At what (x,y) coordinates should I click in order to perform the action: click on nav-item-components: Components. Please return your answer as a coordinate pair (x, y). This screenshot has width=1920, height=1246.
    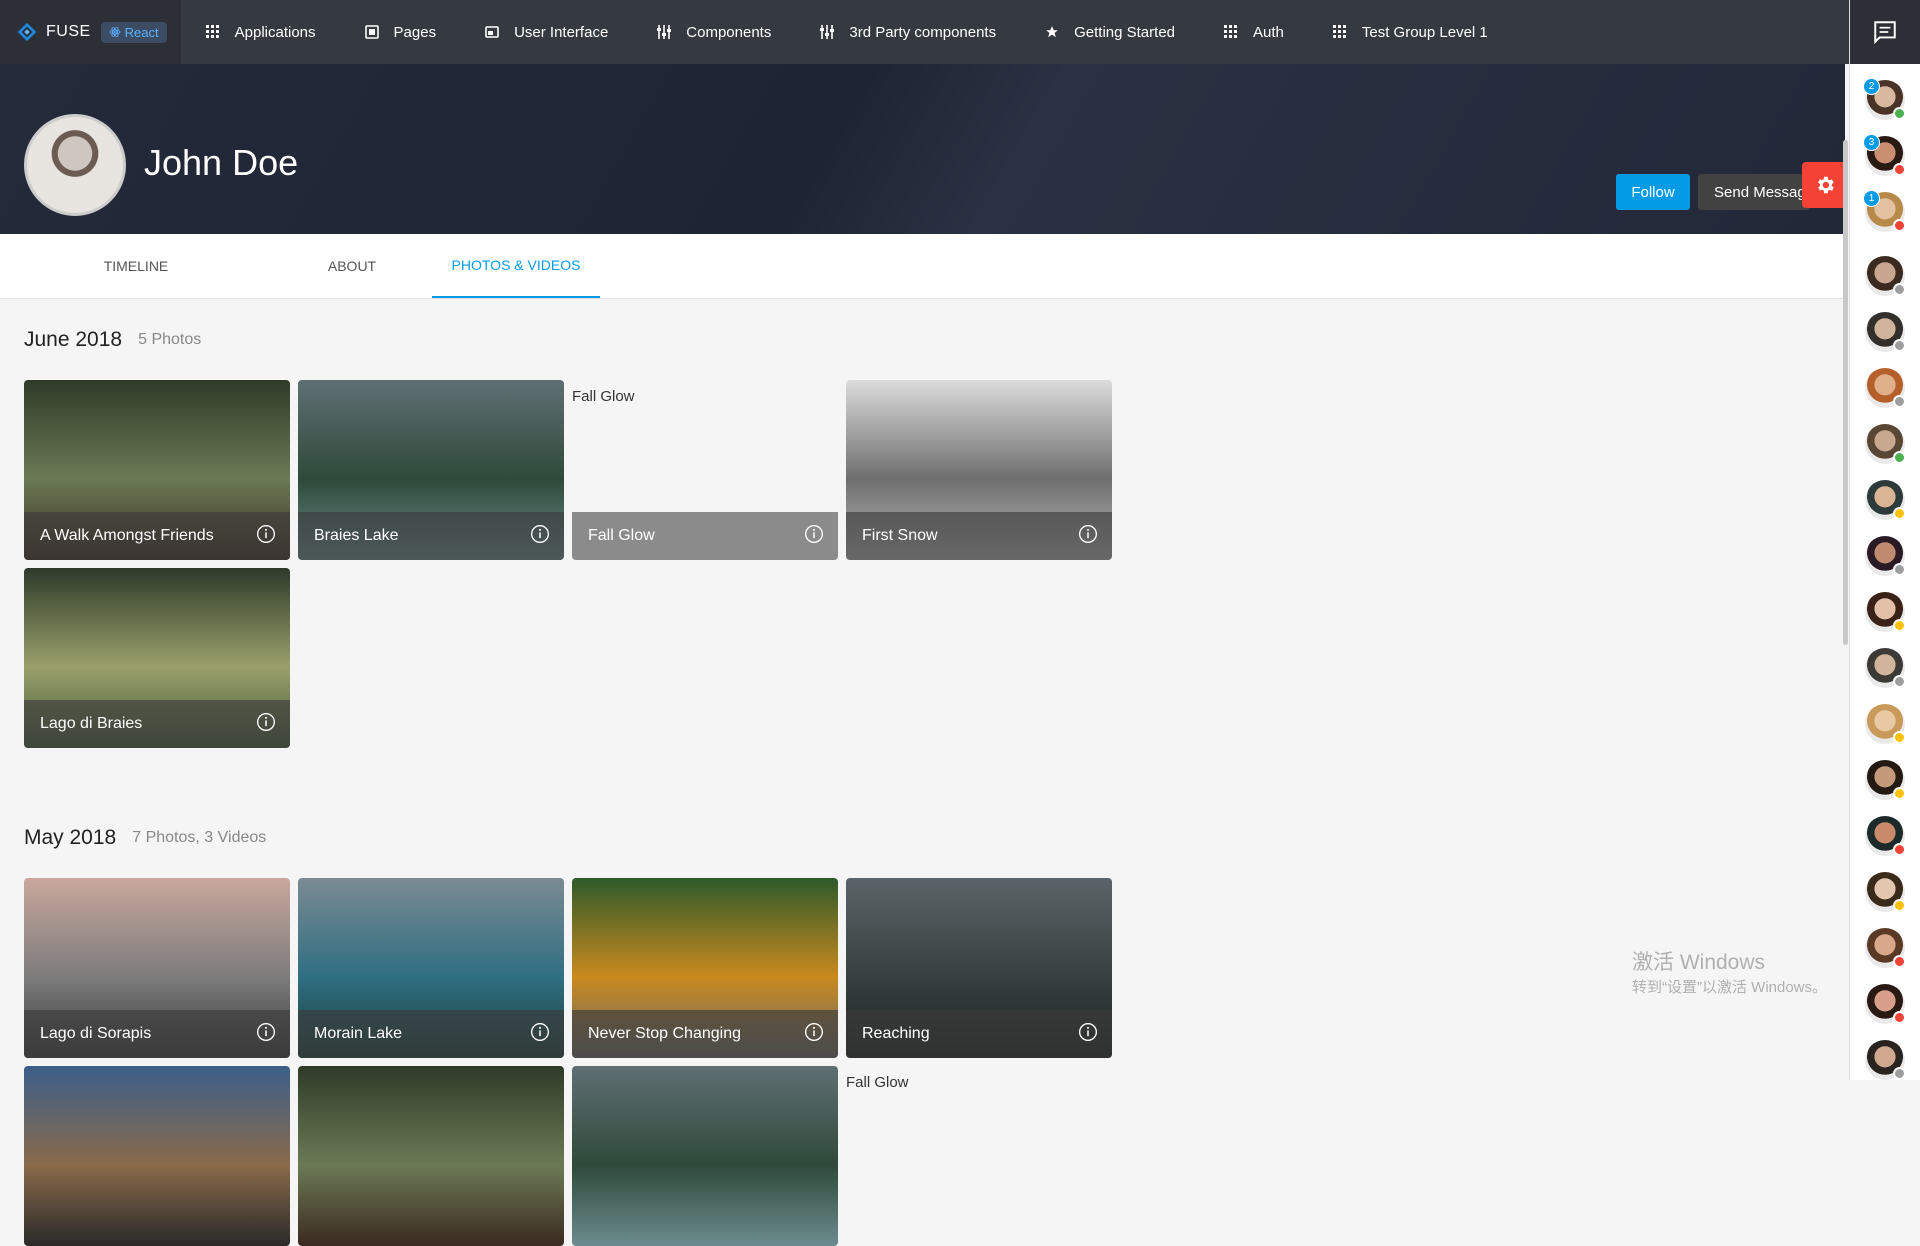
    Looking at the image, I should click on (713, 32).